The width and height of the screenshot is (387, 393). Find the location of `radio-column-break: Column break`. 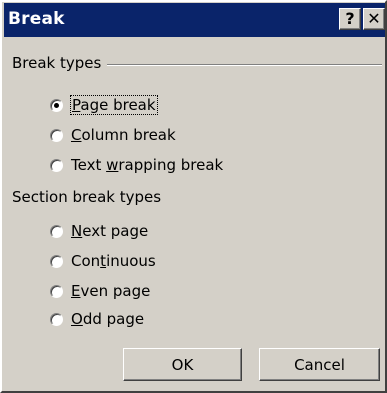

radio-column-break: Column break is located at coordinates (113, 135).